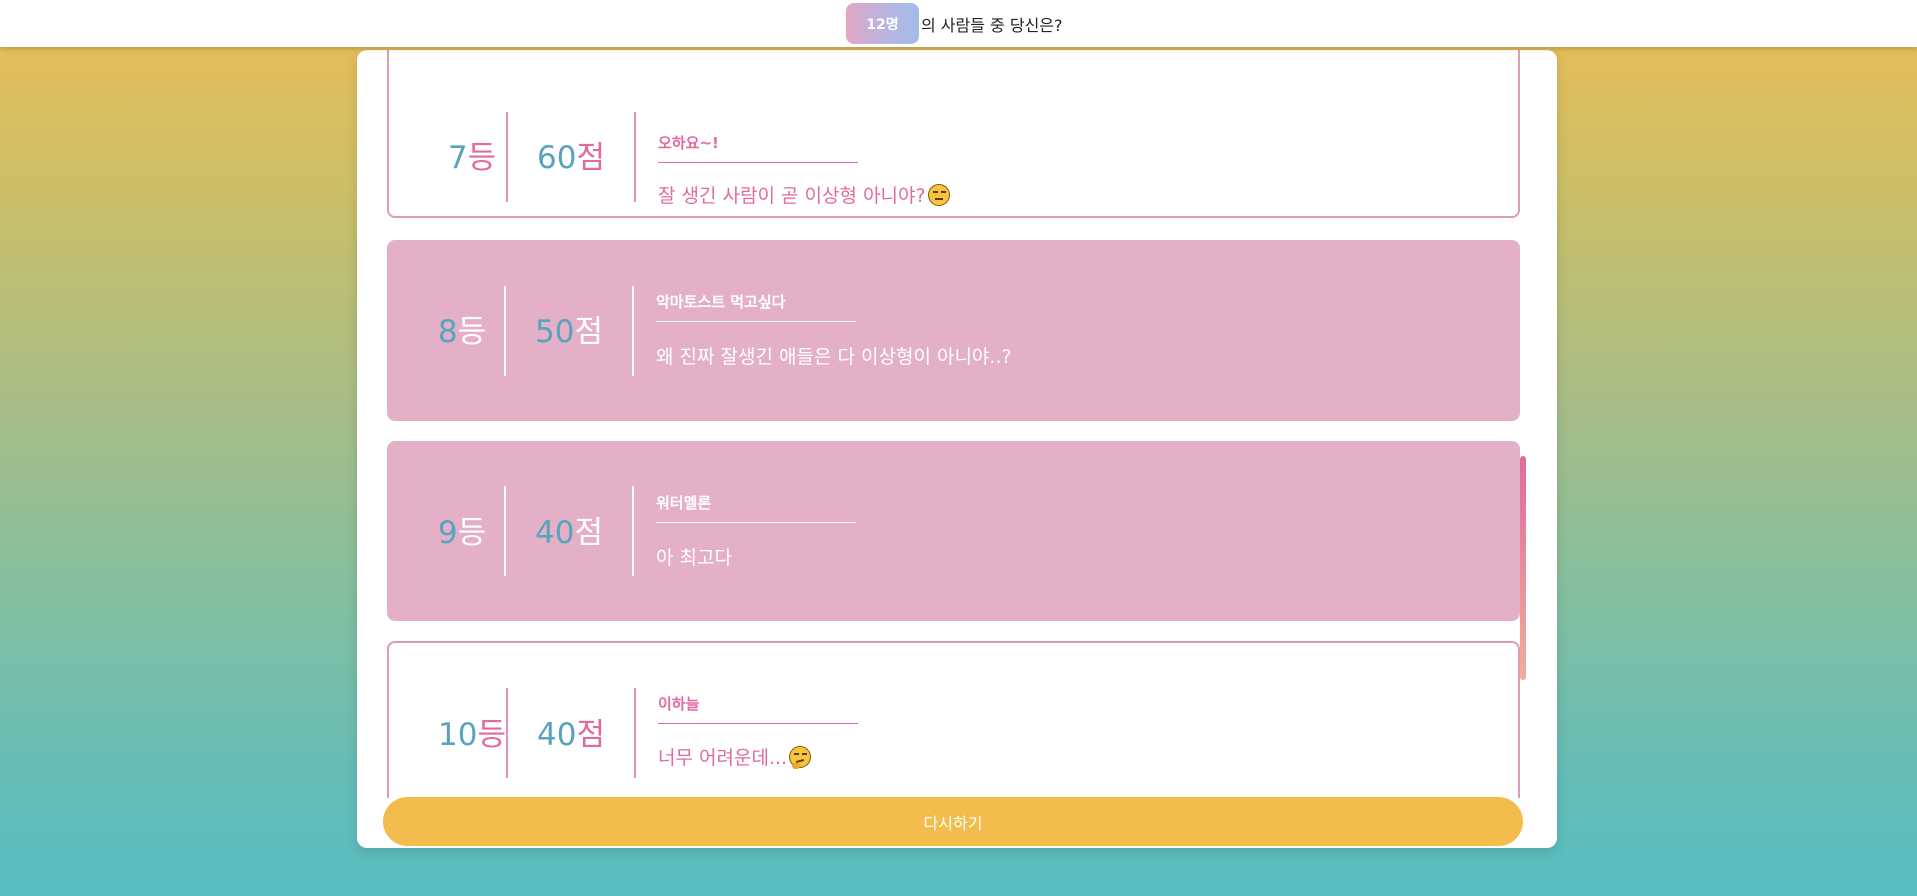  I want to click on header-question: 의 사람들 중 당신은?, so click(992, 25).